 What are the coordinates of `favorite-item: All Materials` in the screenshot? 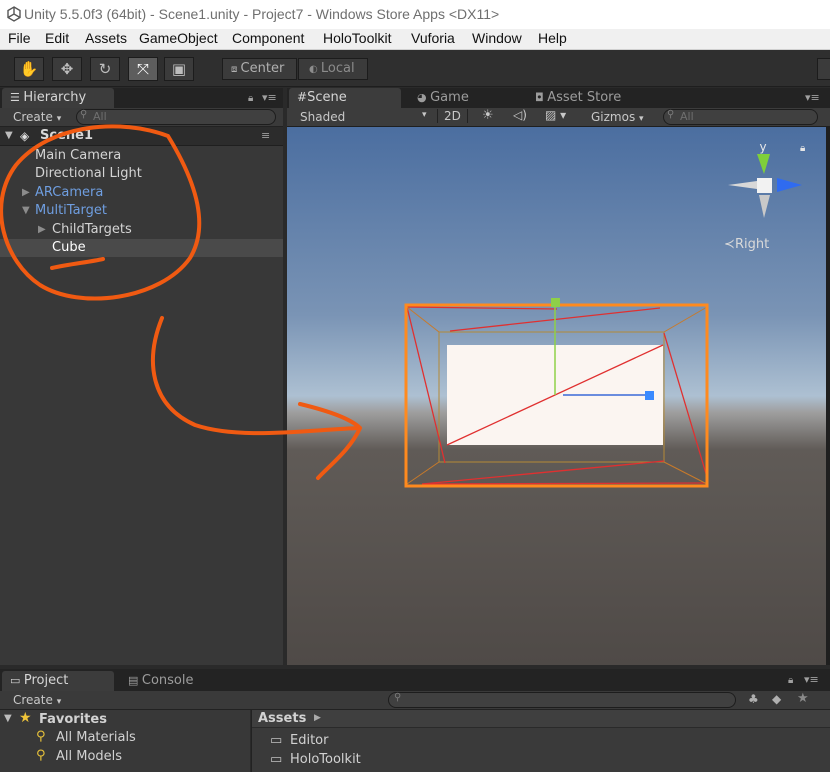 It's located at (96, 737).